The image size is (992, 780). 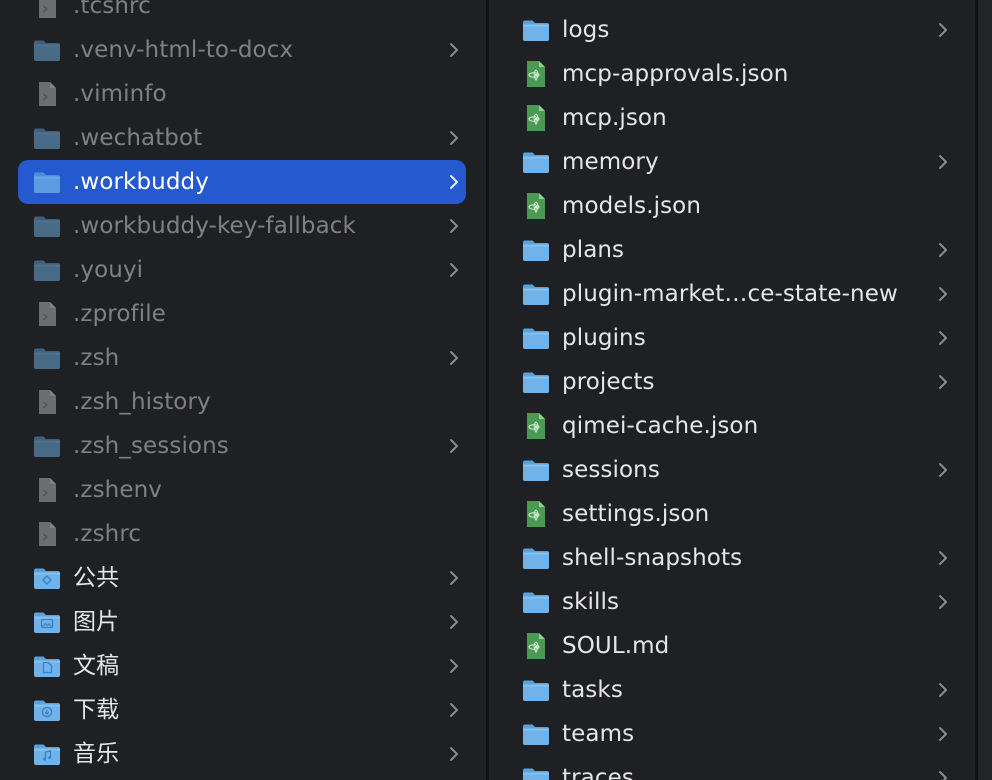 I want to click on item-name: tasks, so click(x=592, y=690).